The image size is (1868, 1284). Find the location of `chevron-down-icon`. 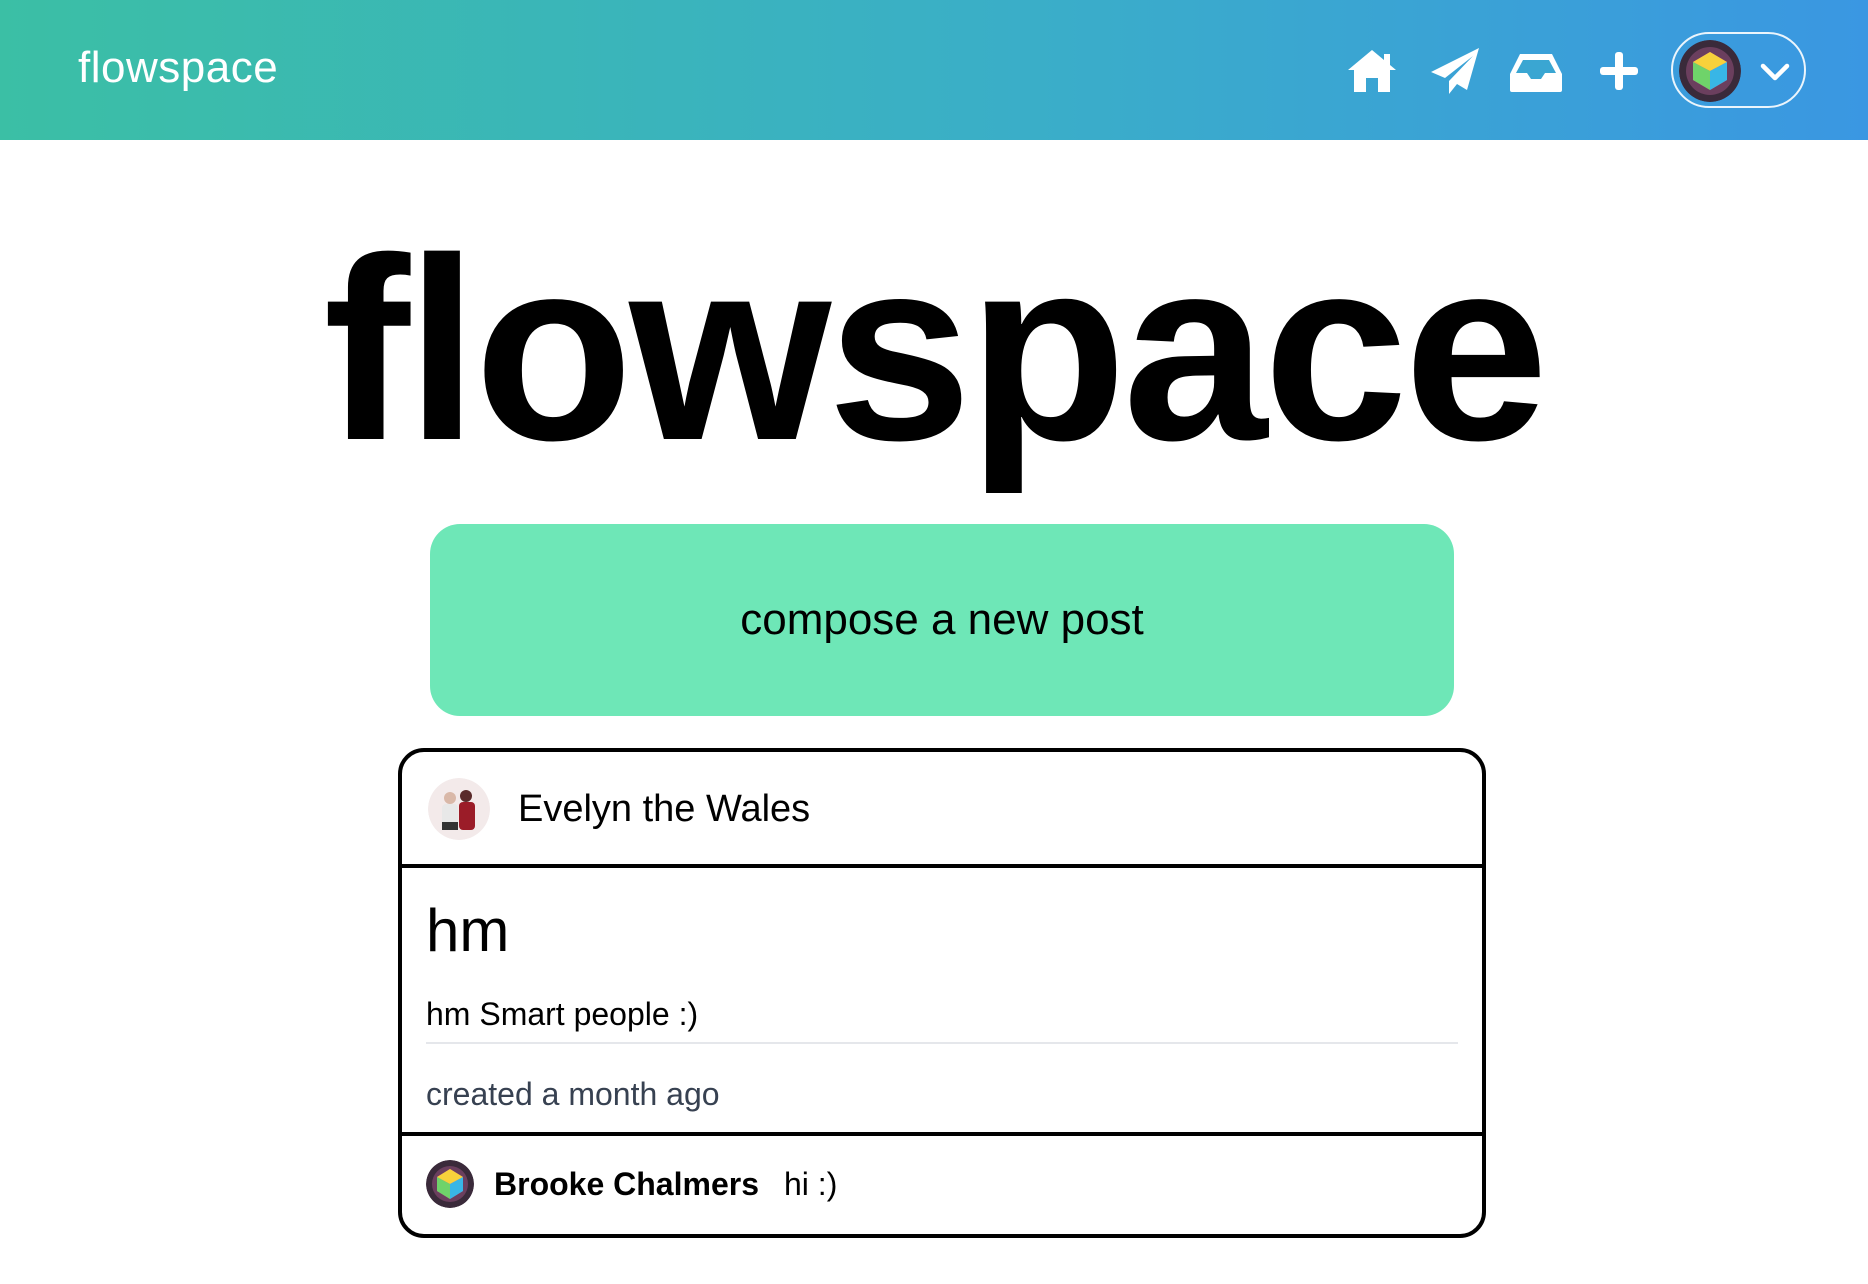

chevron-down-icon is located at coordinates (1775, 72).